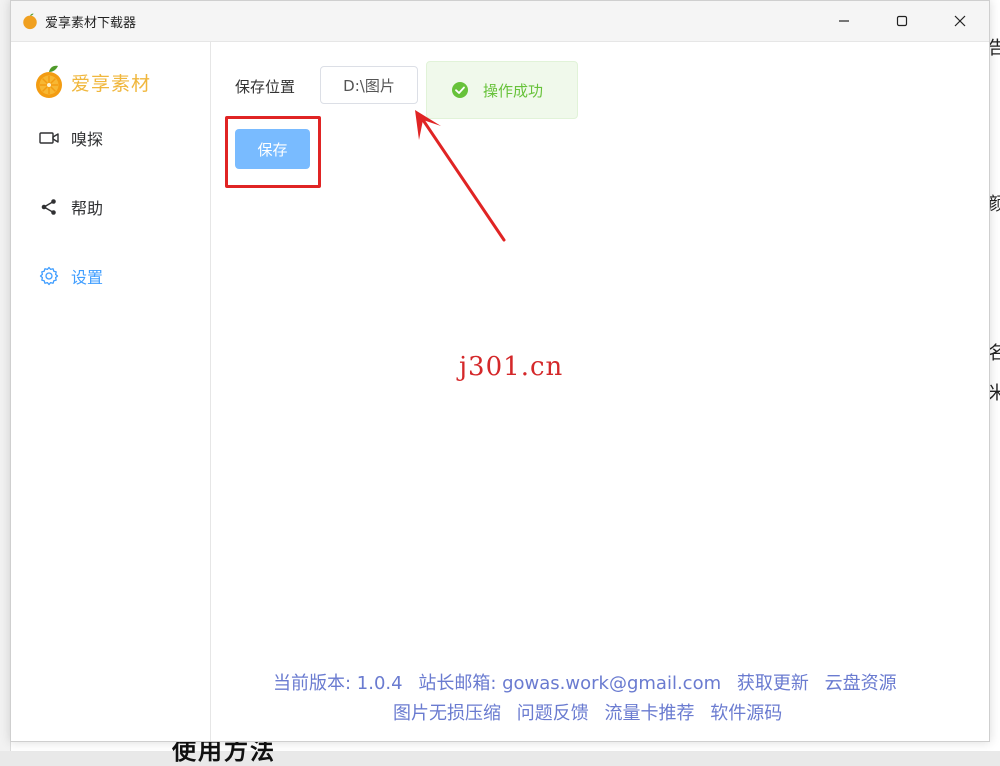  What do you see at coordinates (265, 87) in the screenshot?
I see `save-location-label: 保存位置` at bounding box center [265, 87].